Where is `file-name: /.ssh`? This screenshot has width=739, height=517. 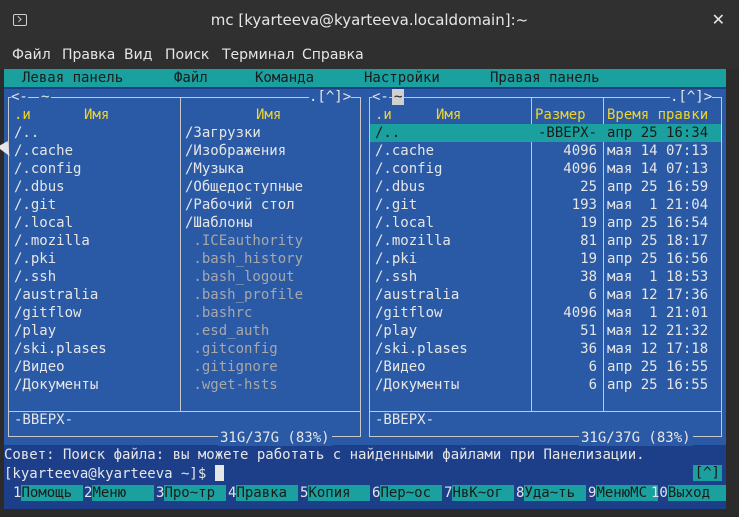
file-name: /.ssh is located at coordinates (396, 277).